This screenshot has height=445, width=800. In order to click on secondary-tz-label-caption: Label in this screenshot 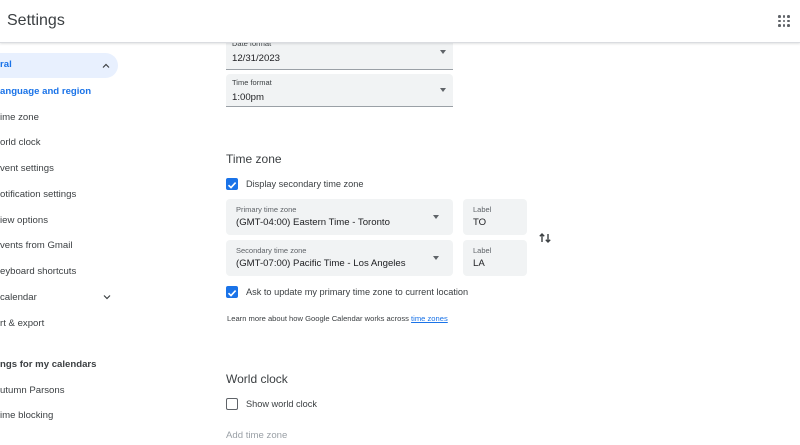, I will do `click(482, 250)`.